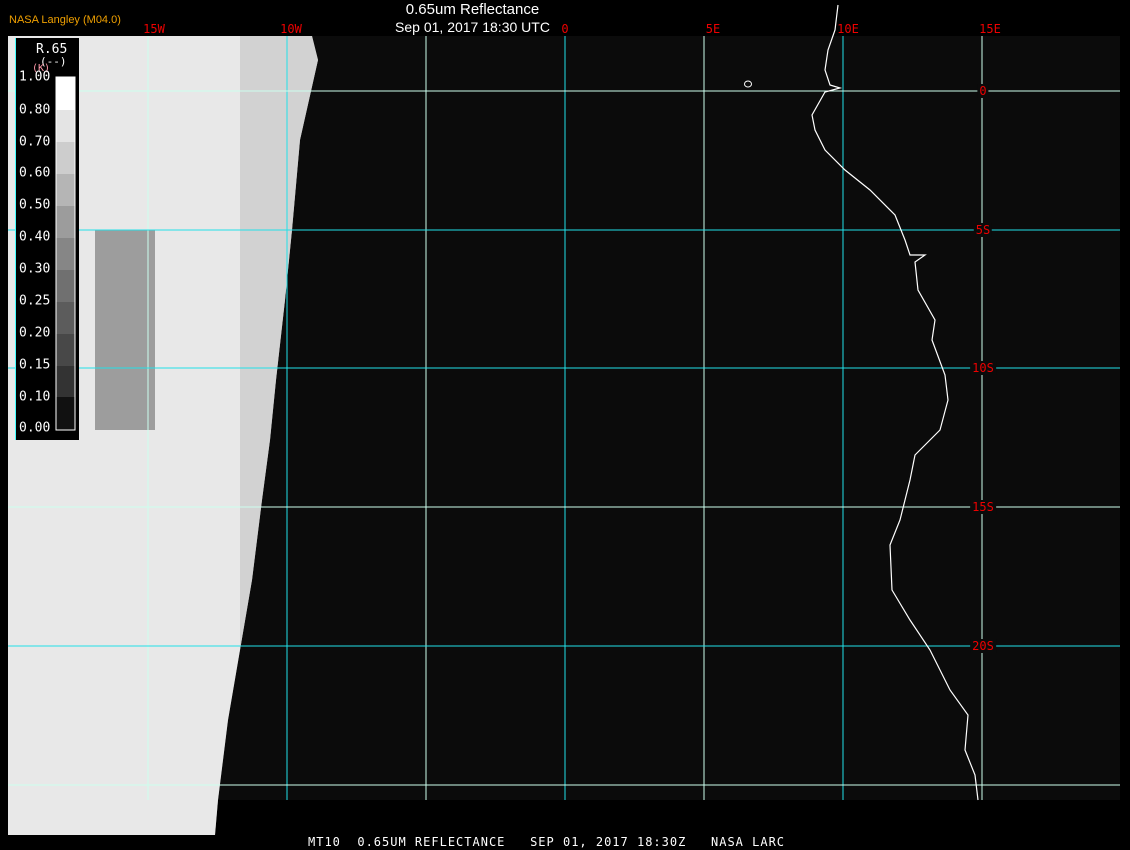 The width and height of the screenshot is (1130, 850). I want to click on legend-value: 0.20, so click(35, 333).